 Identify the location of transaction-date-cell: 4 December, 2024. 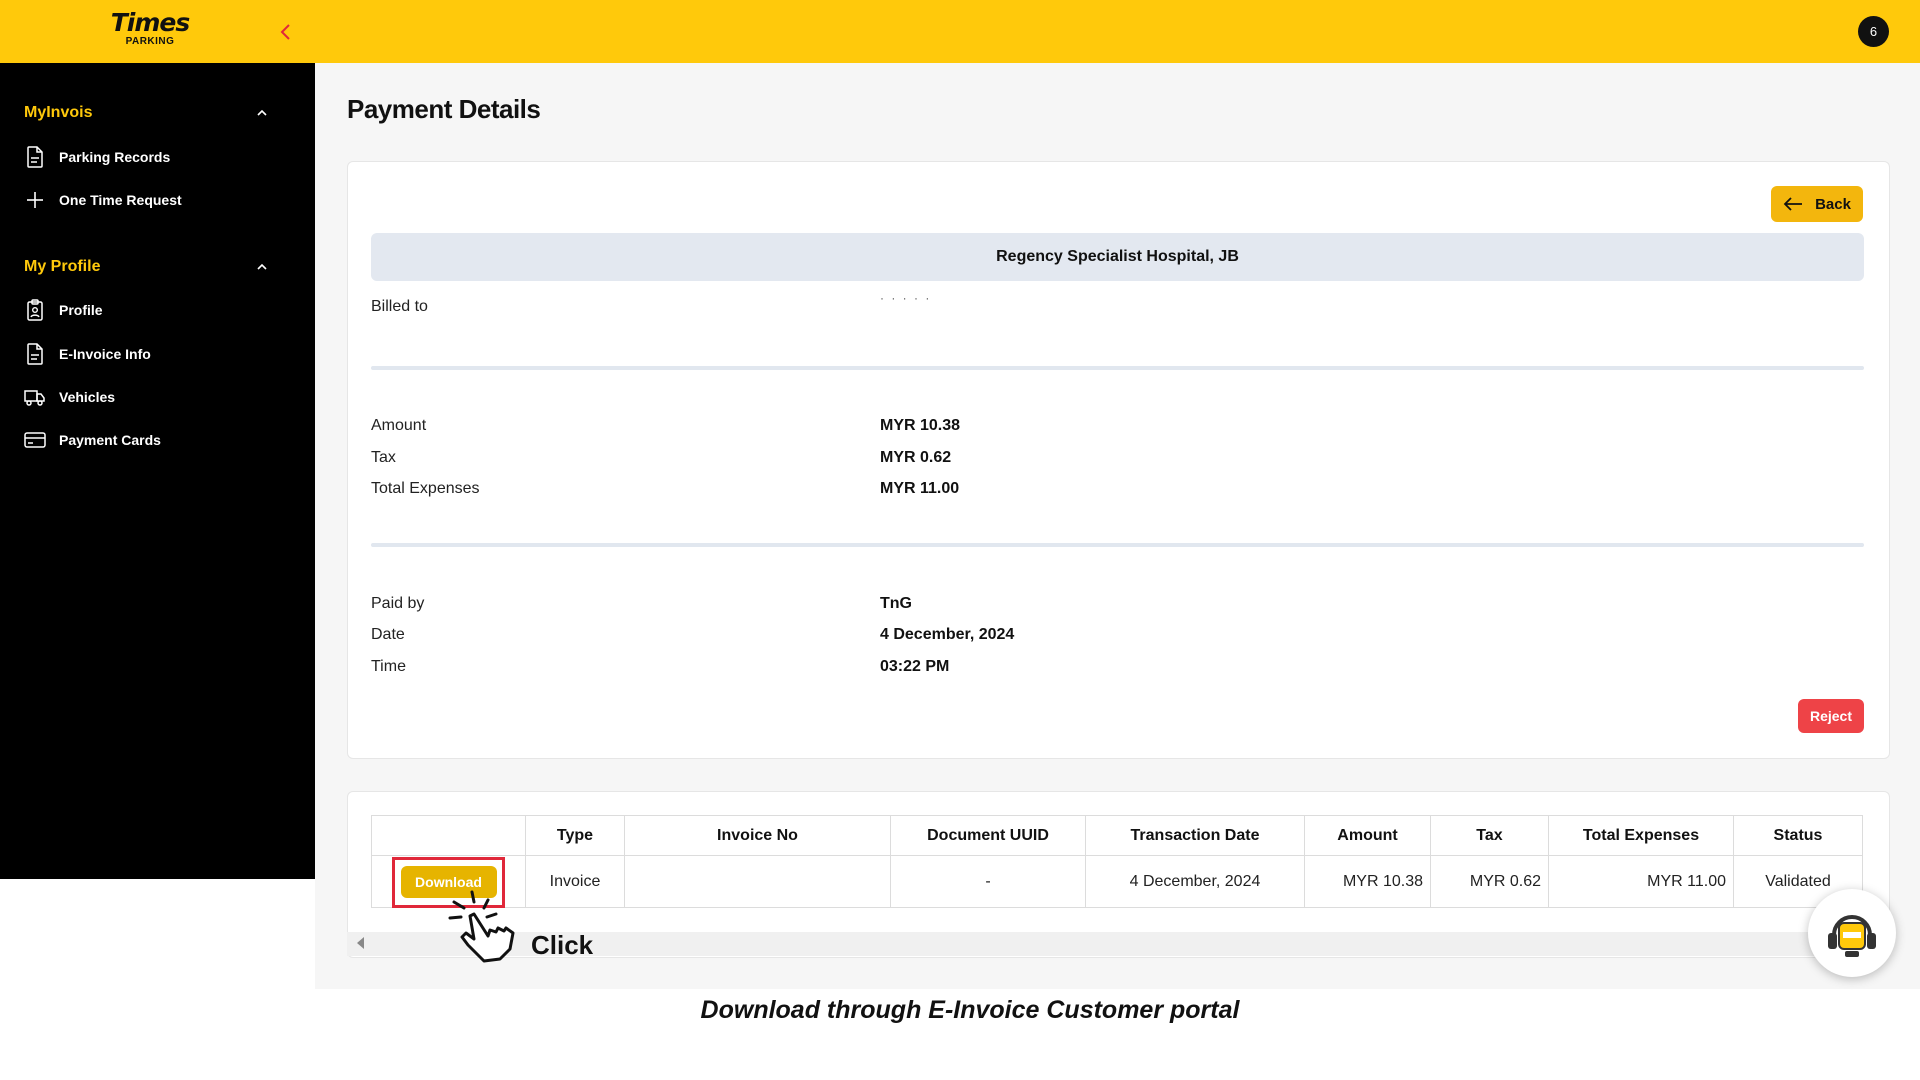
(1195, 881).